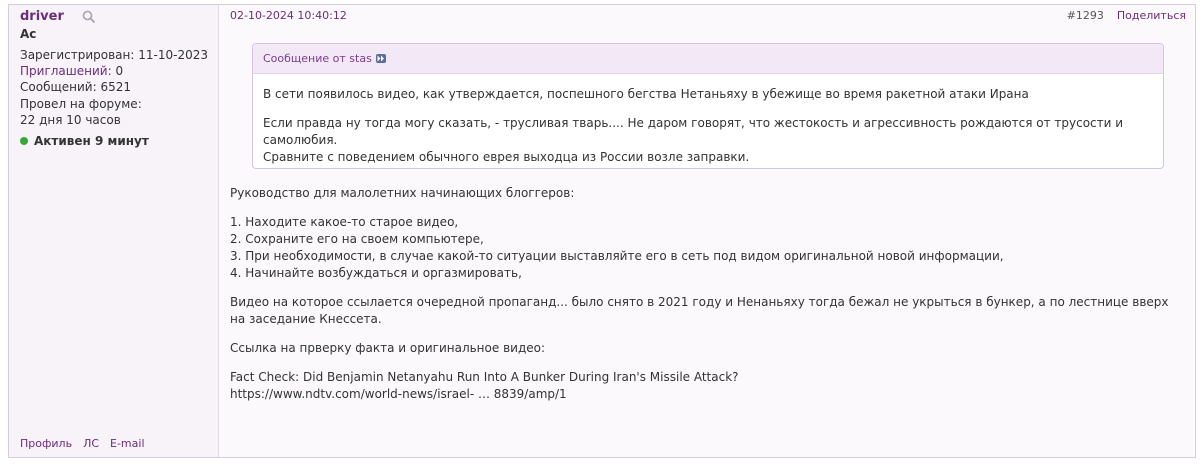  What do you see at coordinates (89, 17) in the screenshot?
I see `search-icon` at bounding box center [89, 17].